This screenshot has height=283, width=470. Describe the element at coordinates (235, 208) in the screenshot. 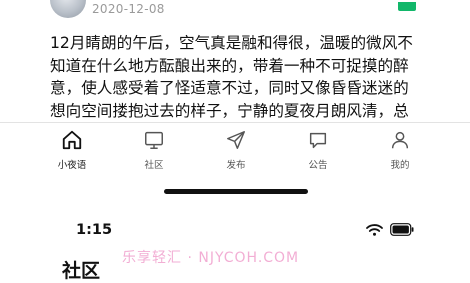

I see `screen-gap` at that location.